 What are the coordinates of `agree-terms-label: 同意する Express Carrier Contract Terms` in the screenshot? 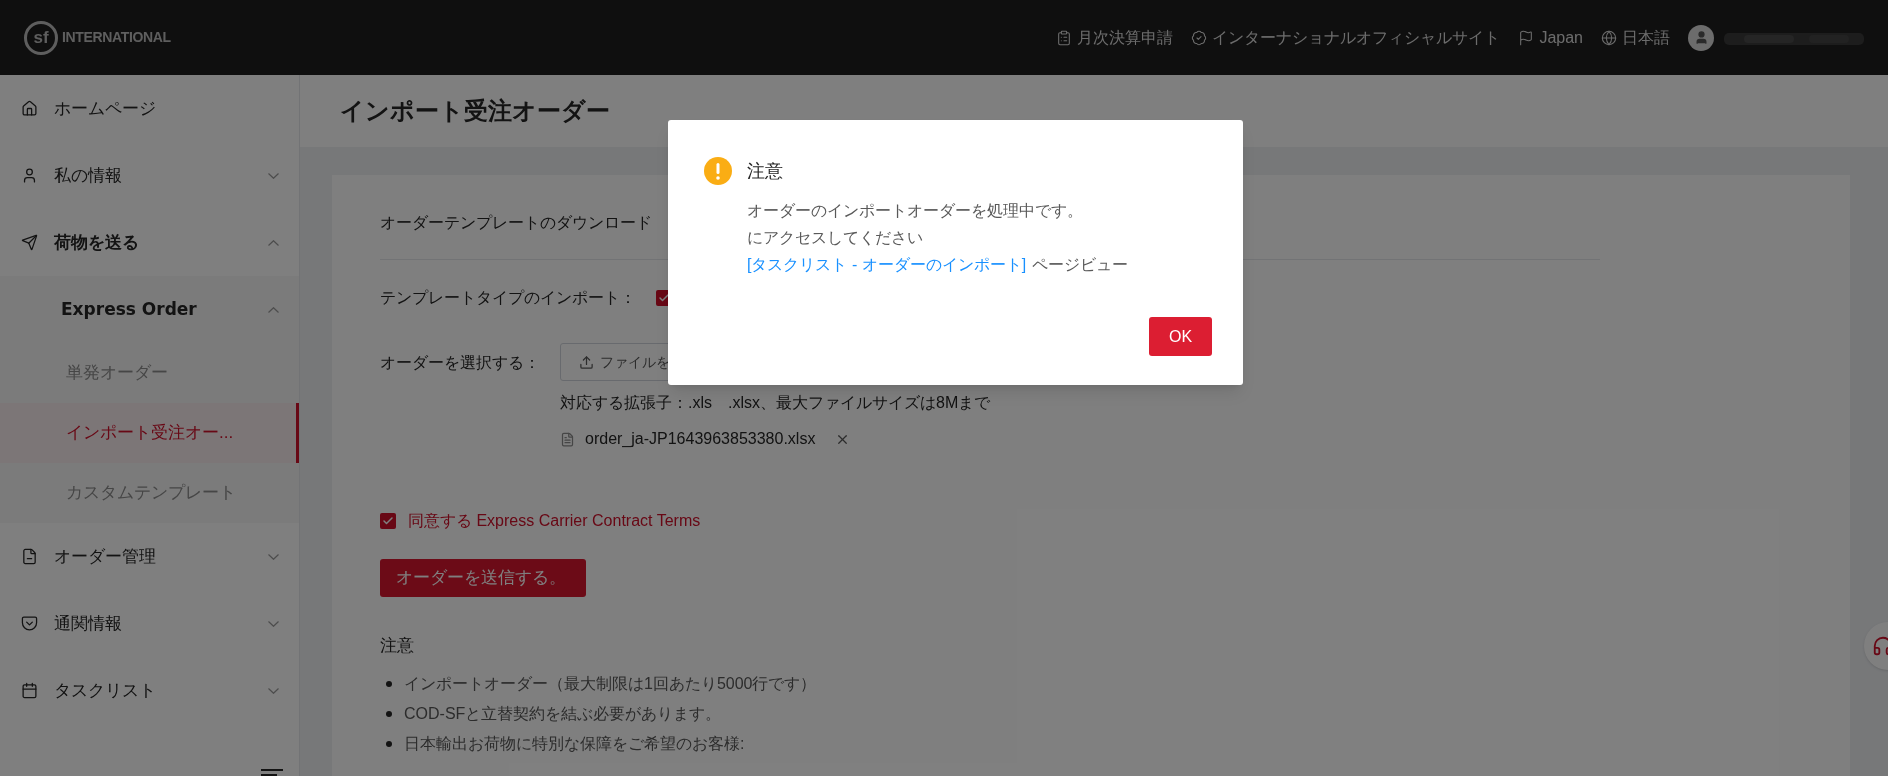 It's located at (554, 521).